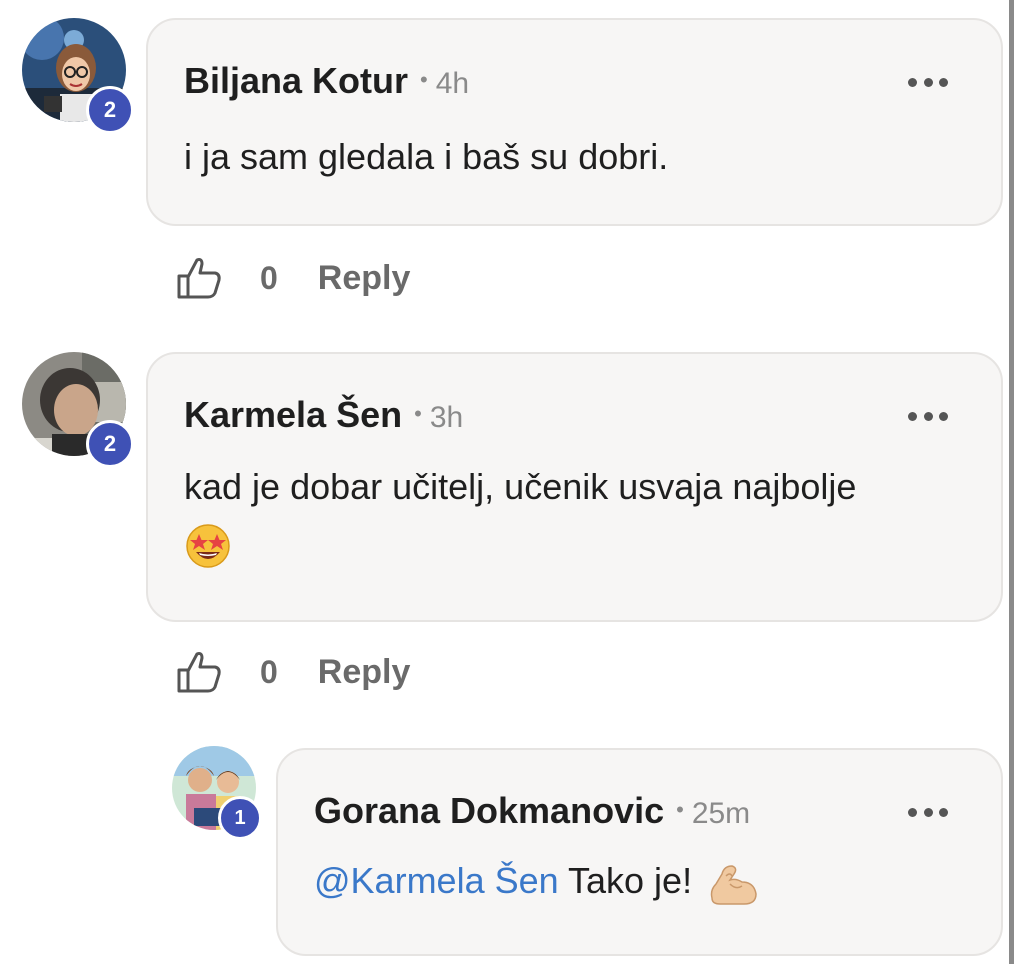  I want to click on mention-link: @Karmela Šen, so click(436, 880).